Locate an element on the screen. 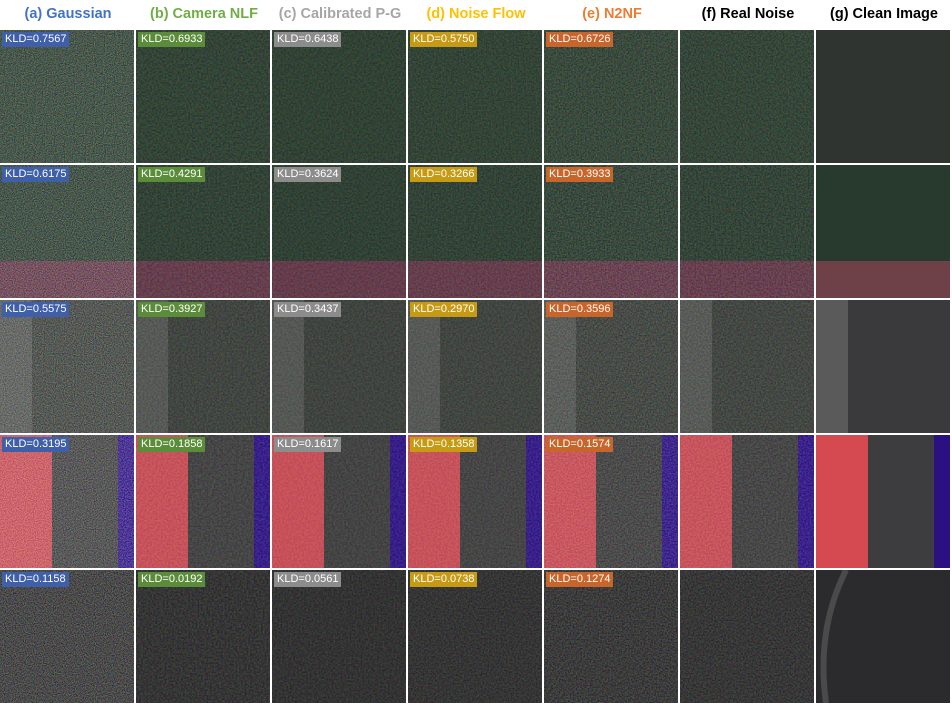 The image size is (952, 712). image-tile-gaussian: KLD=0.7567 is located at coordinates (67, 96).